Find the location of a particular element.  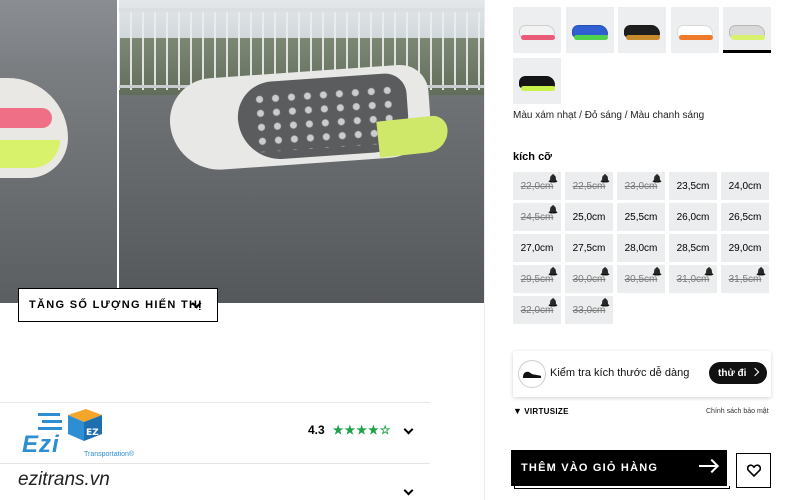

svg-text: EZ is located at coordinates (92, 433).